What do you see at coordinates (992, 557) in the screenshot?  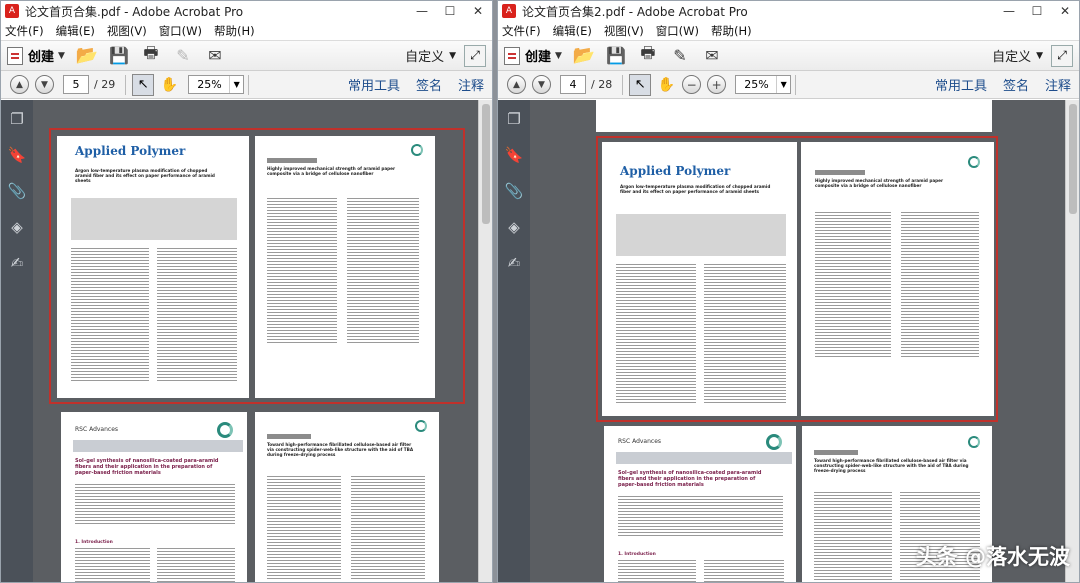 I see `watermark: 头条 @落水无波` at bounding box center [992, 557].